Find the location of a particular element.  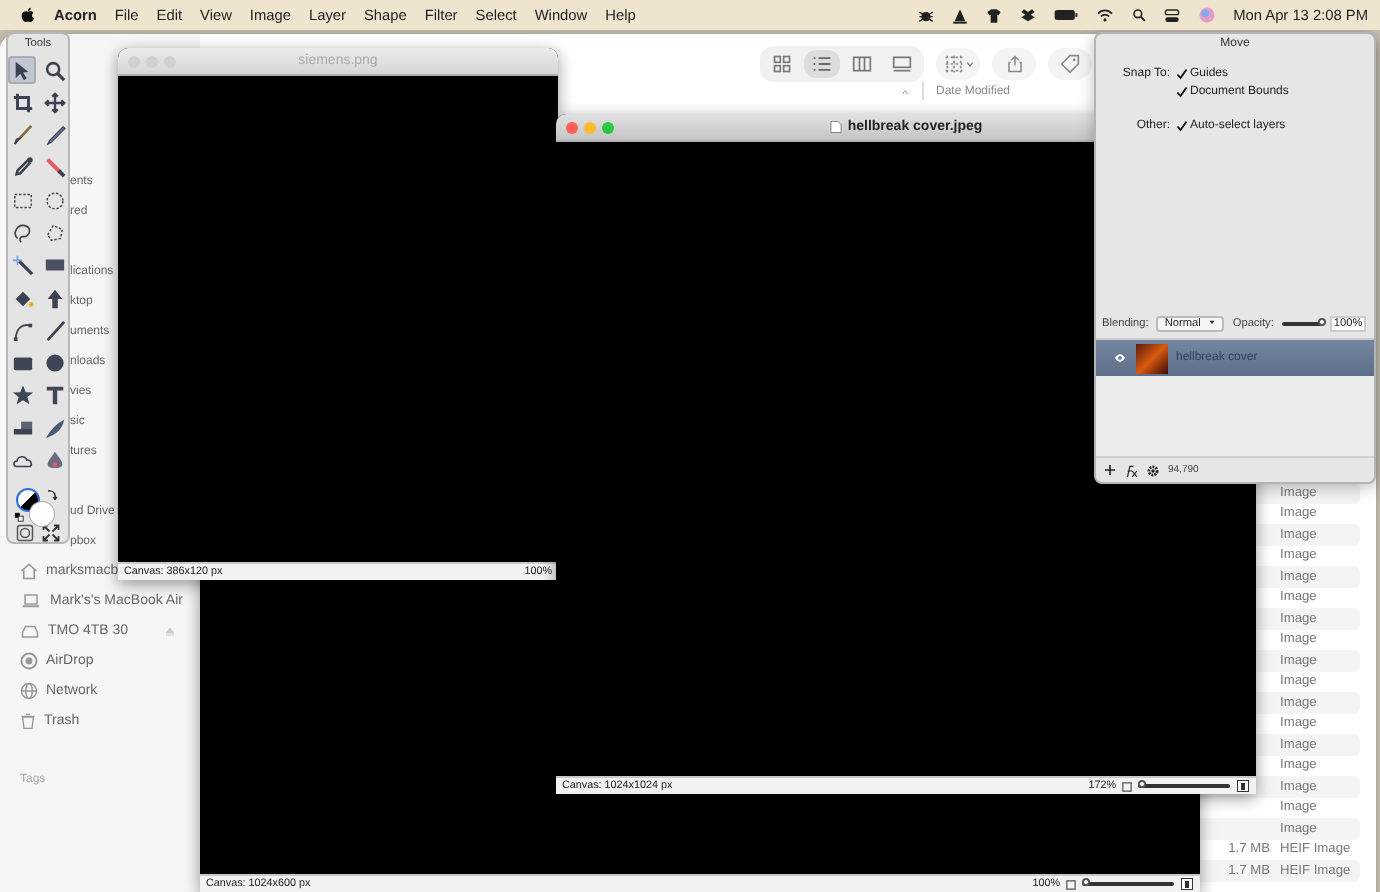

plus-icon is located at coordinates (1110, 470).